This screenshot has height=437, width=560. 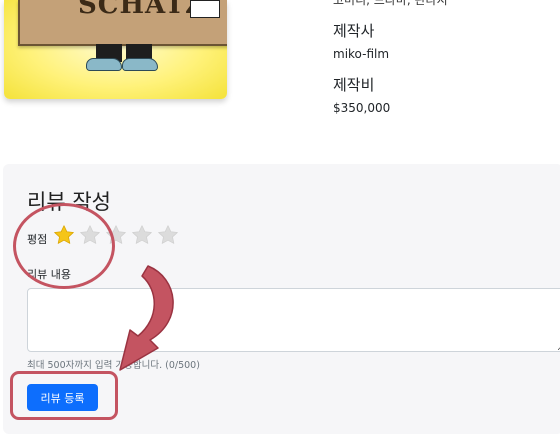 What do you see at coordinates (146, 318) in the screenshot?
I see `annotation-arrow-icon` at bounding box center [146, 318].